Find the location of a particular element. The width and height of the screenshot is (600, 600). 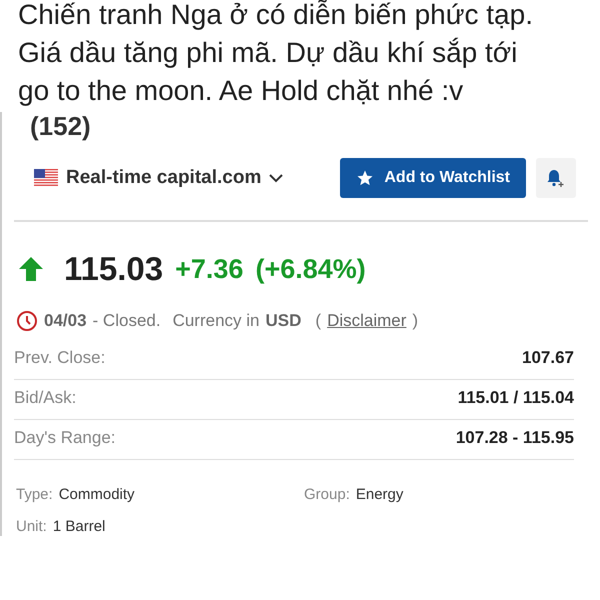

bell-plus-button is located at coordinates (556, 178).